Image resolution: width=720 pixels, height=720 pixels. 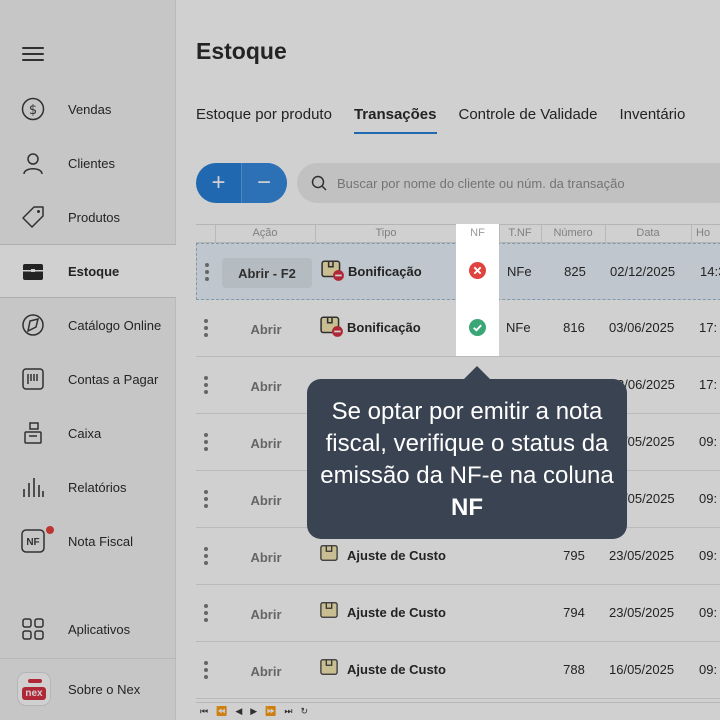 What do you see at coordinates (204, 711) in the screenshot?
I see `first-page-button: ⏮` at bounding box center [204, 711].